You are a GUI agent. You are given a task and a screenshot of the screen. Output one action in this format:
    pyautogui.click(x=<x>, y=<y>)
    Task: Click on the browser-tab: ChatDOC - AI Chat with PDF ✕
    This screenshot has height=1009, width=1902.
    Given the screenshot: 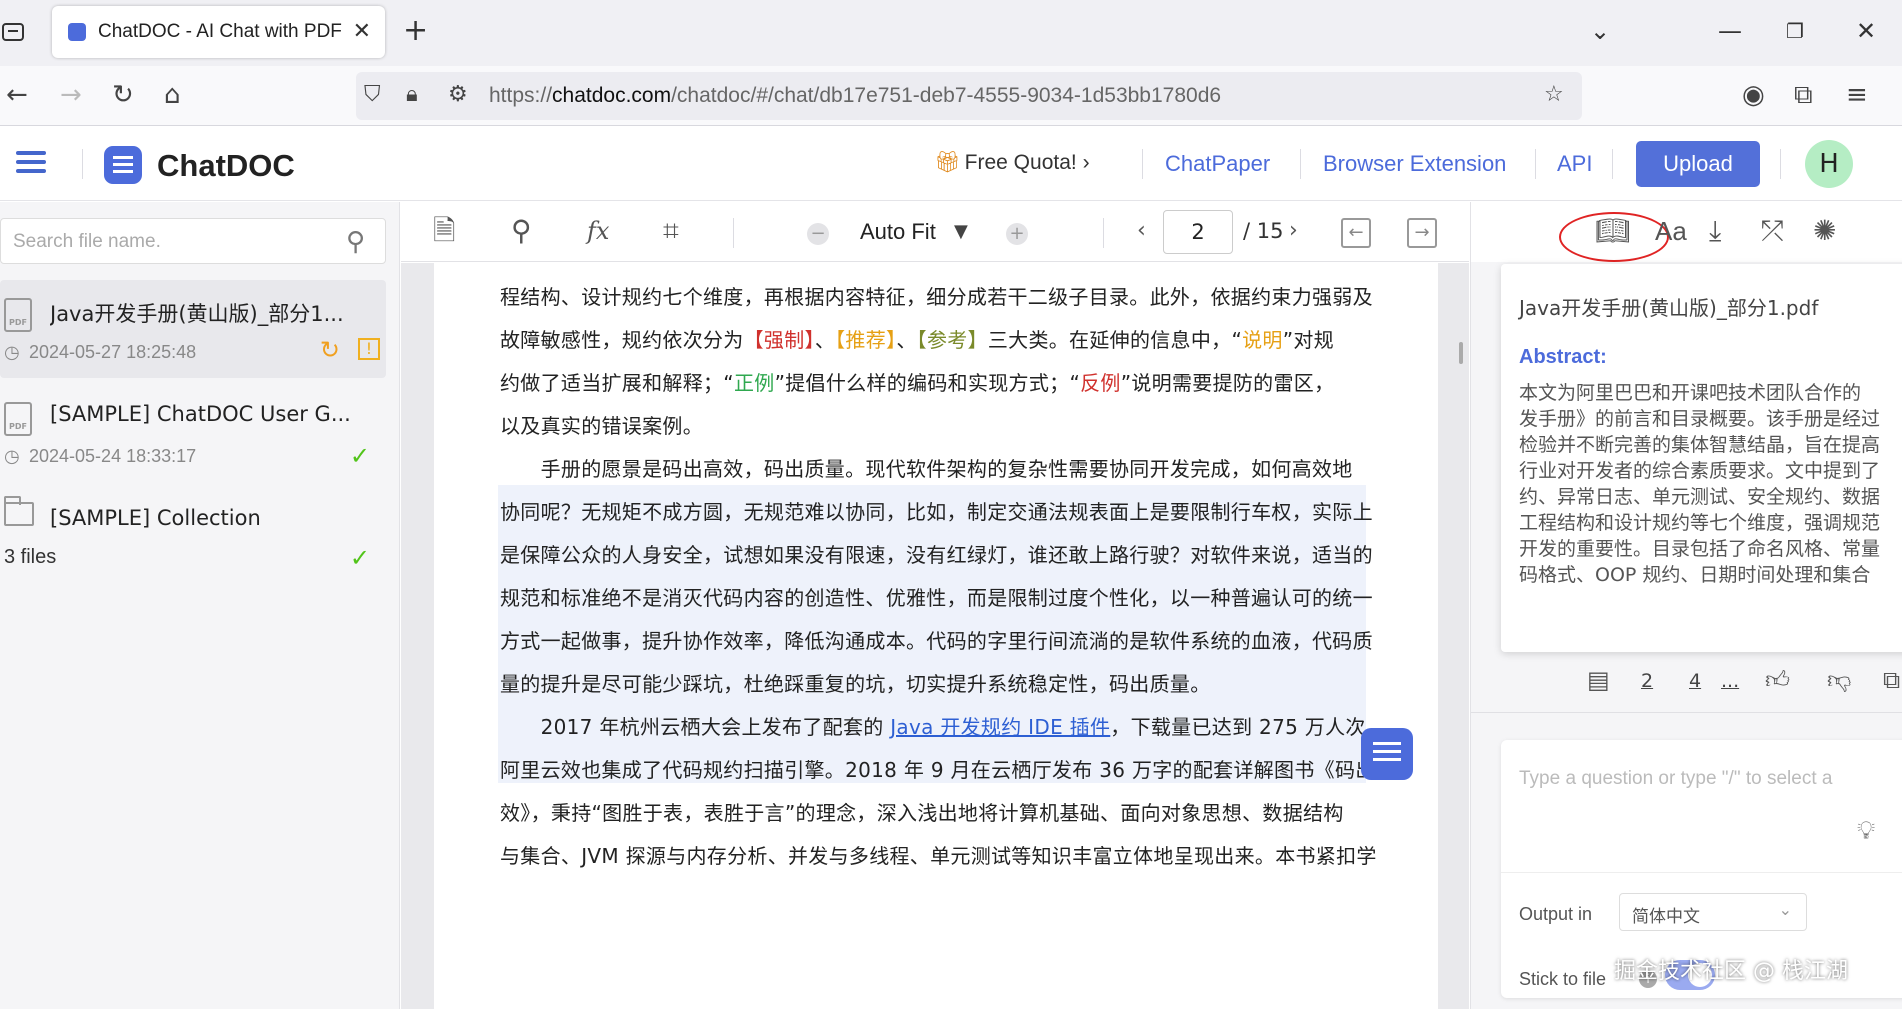 What is the action you would take?
    pyautogui.click(x=218, y=32)
    